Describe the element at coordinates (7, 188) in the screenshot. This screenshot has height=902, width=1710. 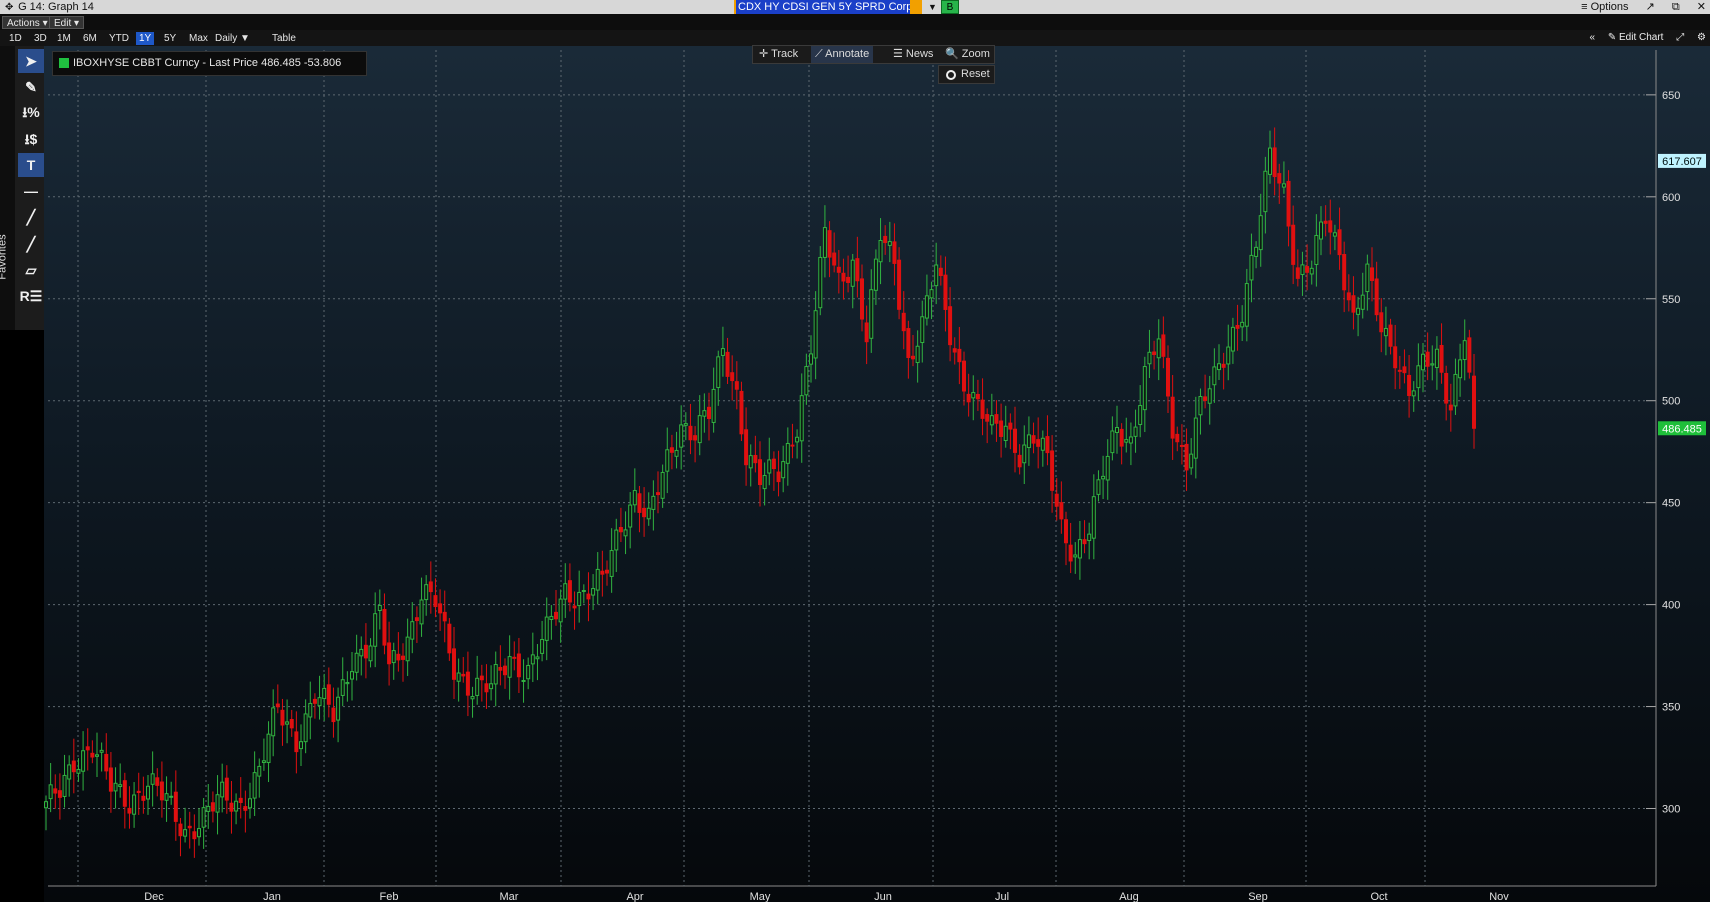
I see `favorites-strip` at that location.